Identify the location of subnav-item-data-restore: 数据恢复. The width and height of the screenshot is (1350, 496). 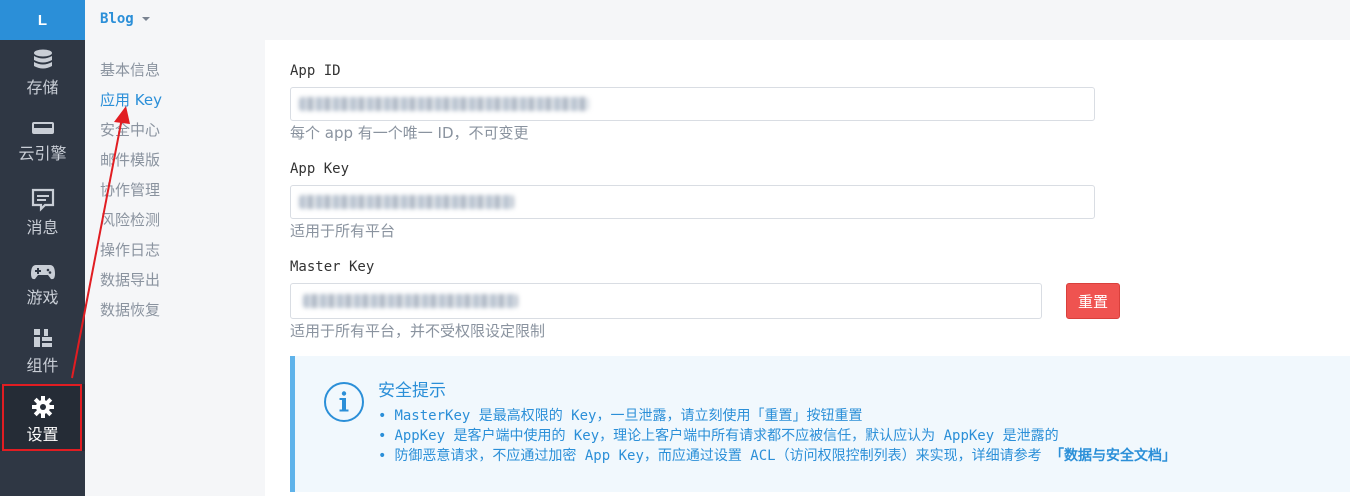
(130, 309).